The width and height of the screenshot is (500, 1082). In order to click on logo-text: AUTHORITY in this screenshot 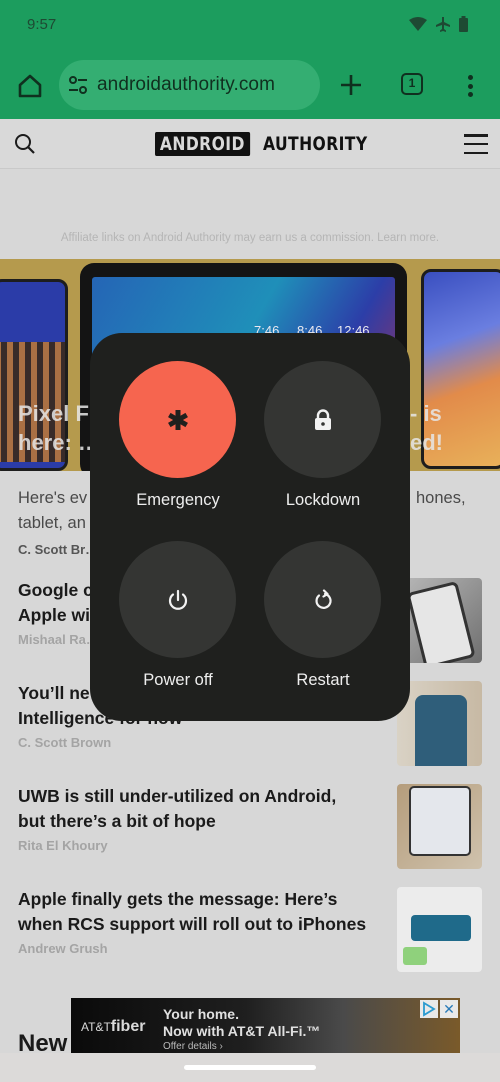, I will do `click(315, 144)`.